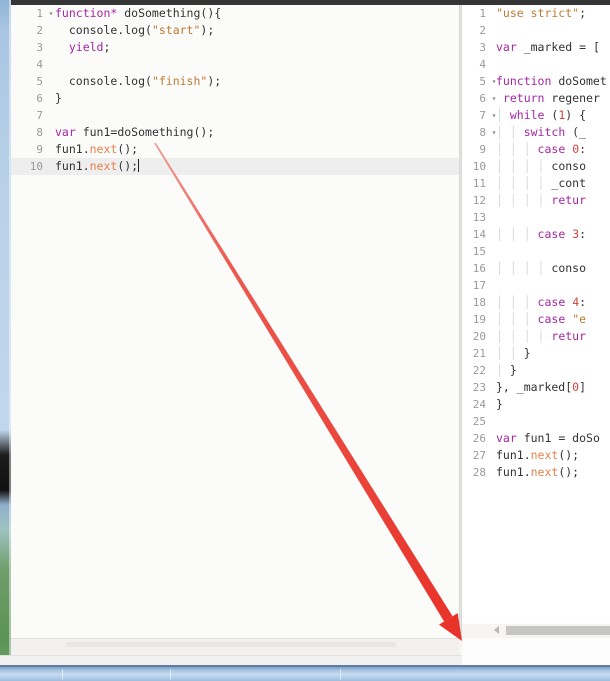 This screenshot has width=610, height=681. What do you see at coordinates (550, 47) in the screenshot?
I see `compiled-line-text: var _marked = [` at bounding box center [550, 47].